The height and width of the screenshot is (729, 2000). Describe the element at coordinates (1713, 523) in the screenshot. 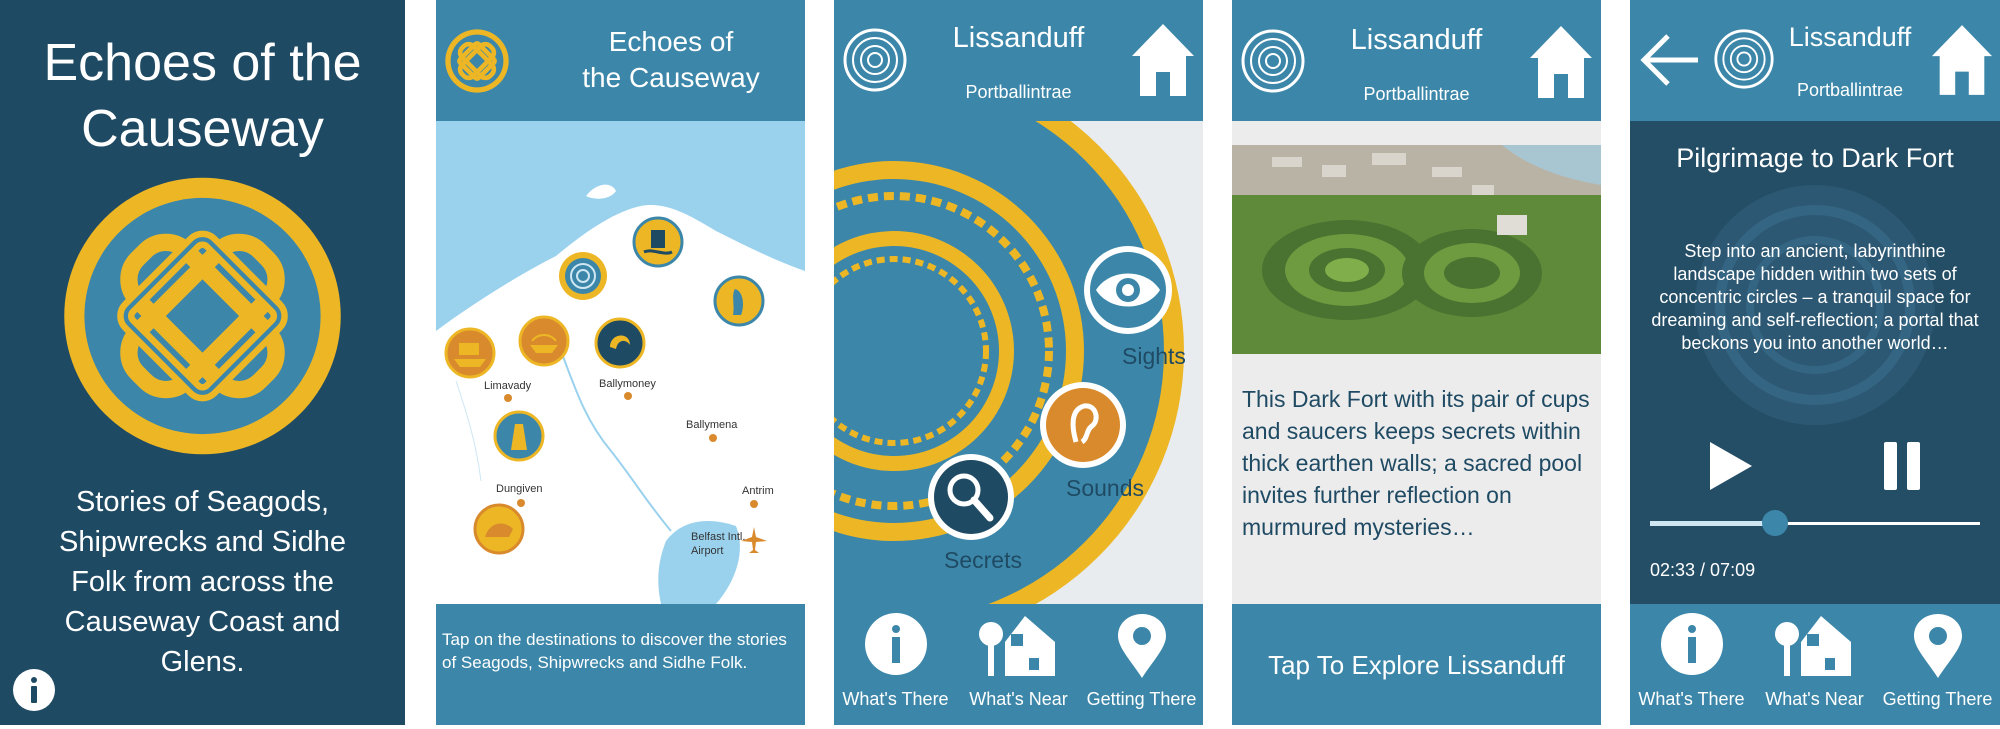

I see `seek-bar-fill` at that location.